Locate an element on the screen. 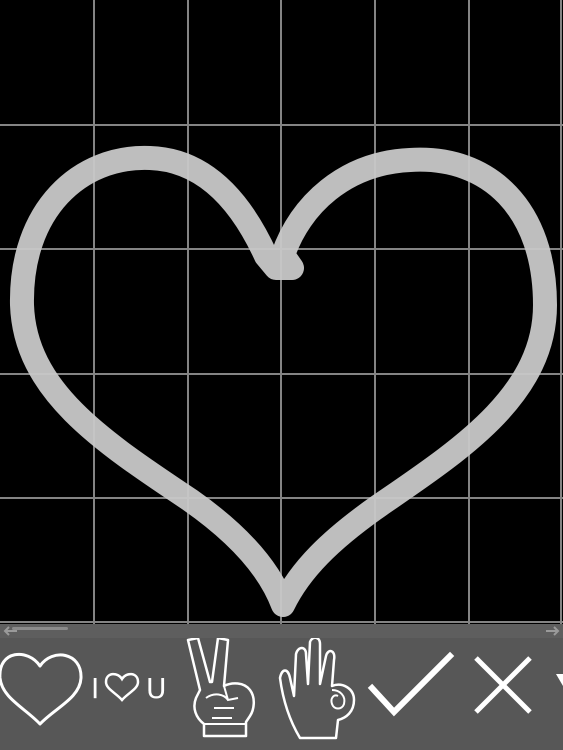 The width and height of the screenshot is (563, 750). peace-sign-hand-icon is located at coordinates (220, 688).